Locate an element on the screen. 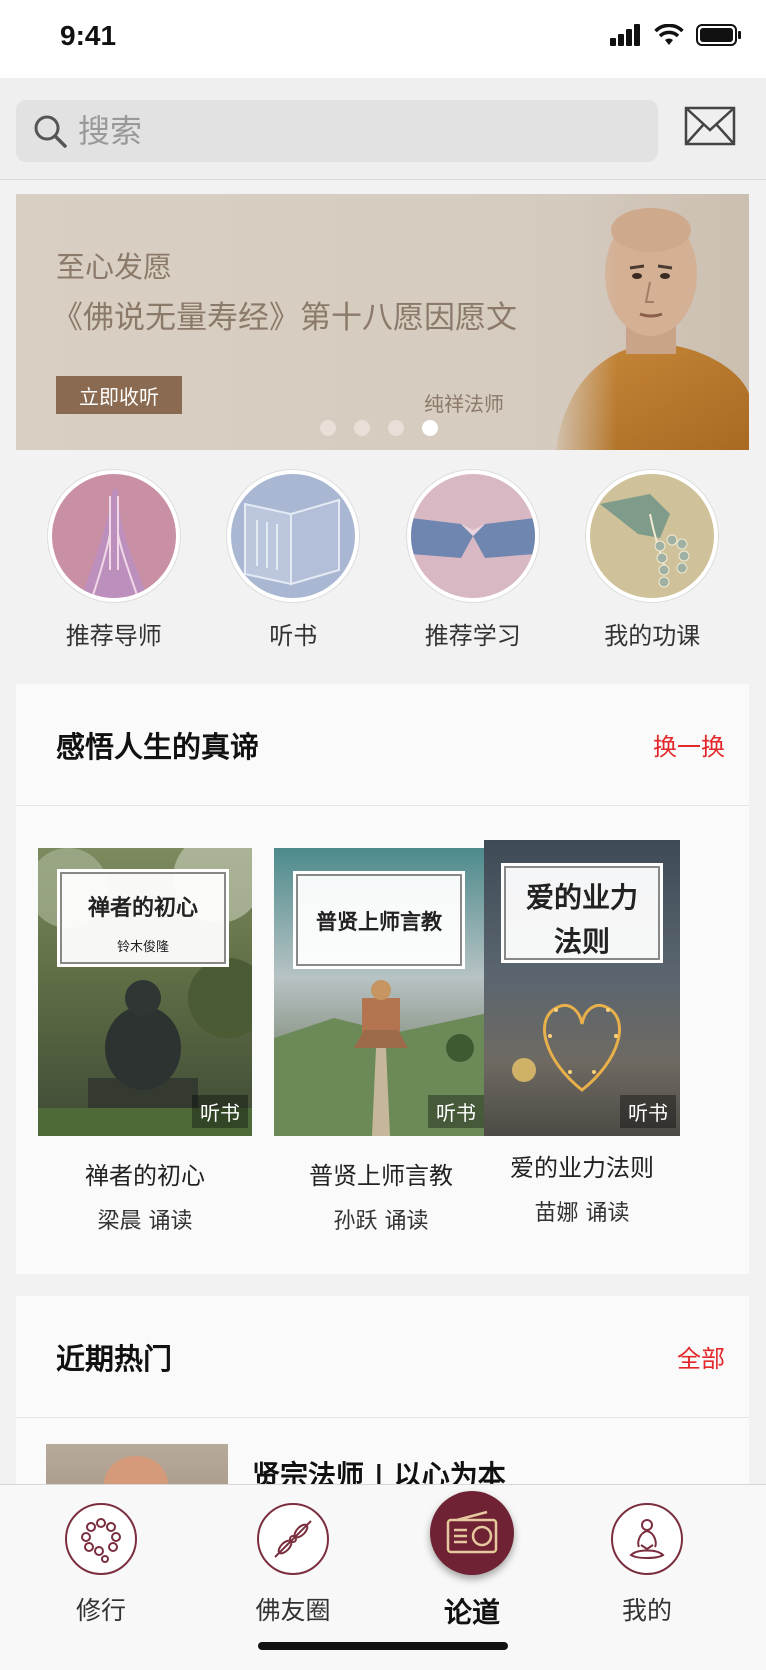 The height and width of the screenshot is (1670, 766). book-cover: 普贤上师言教 听书 is located at coordinates (381, 992).